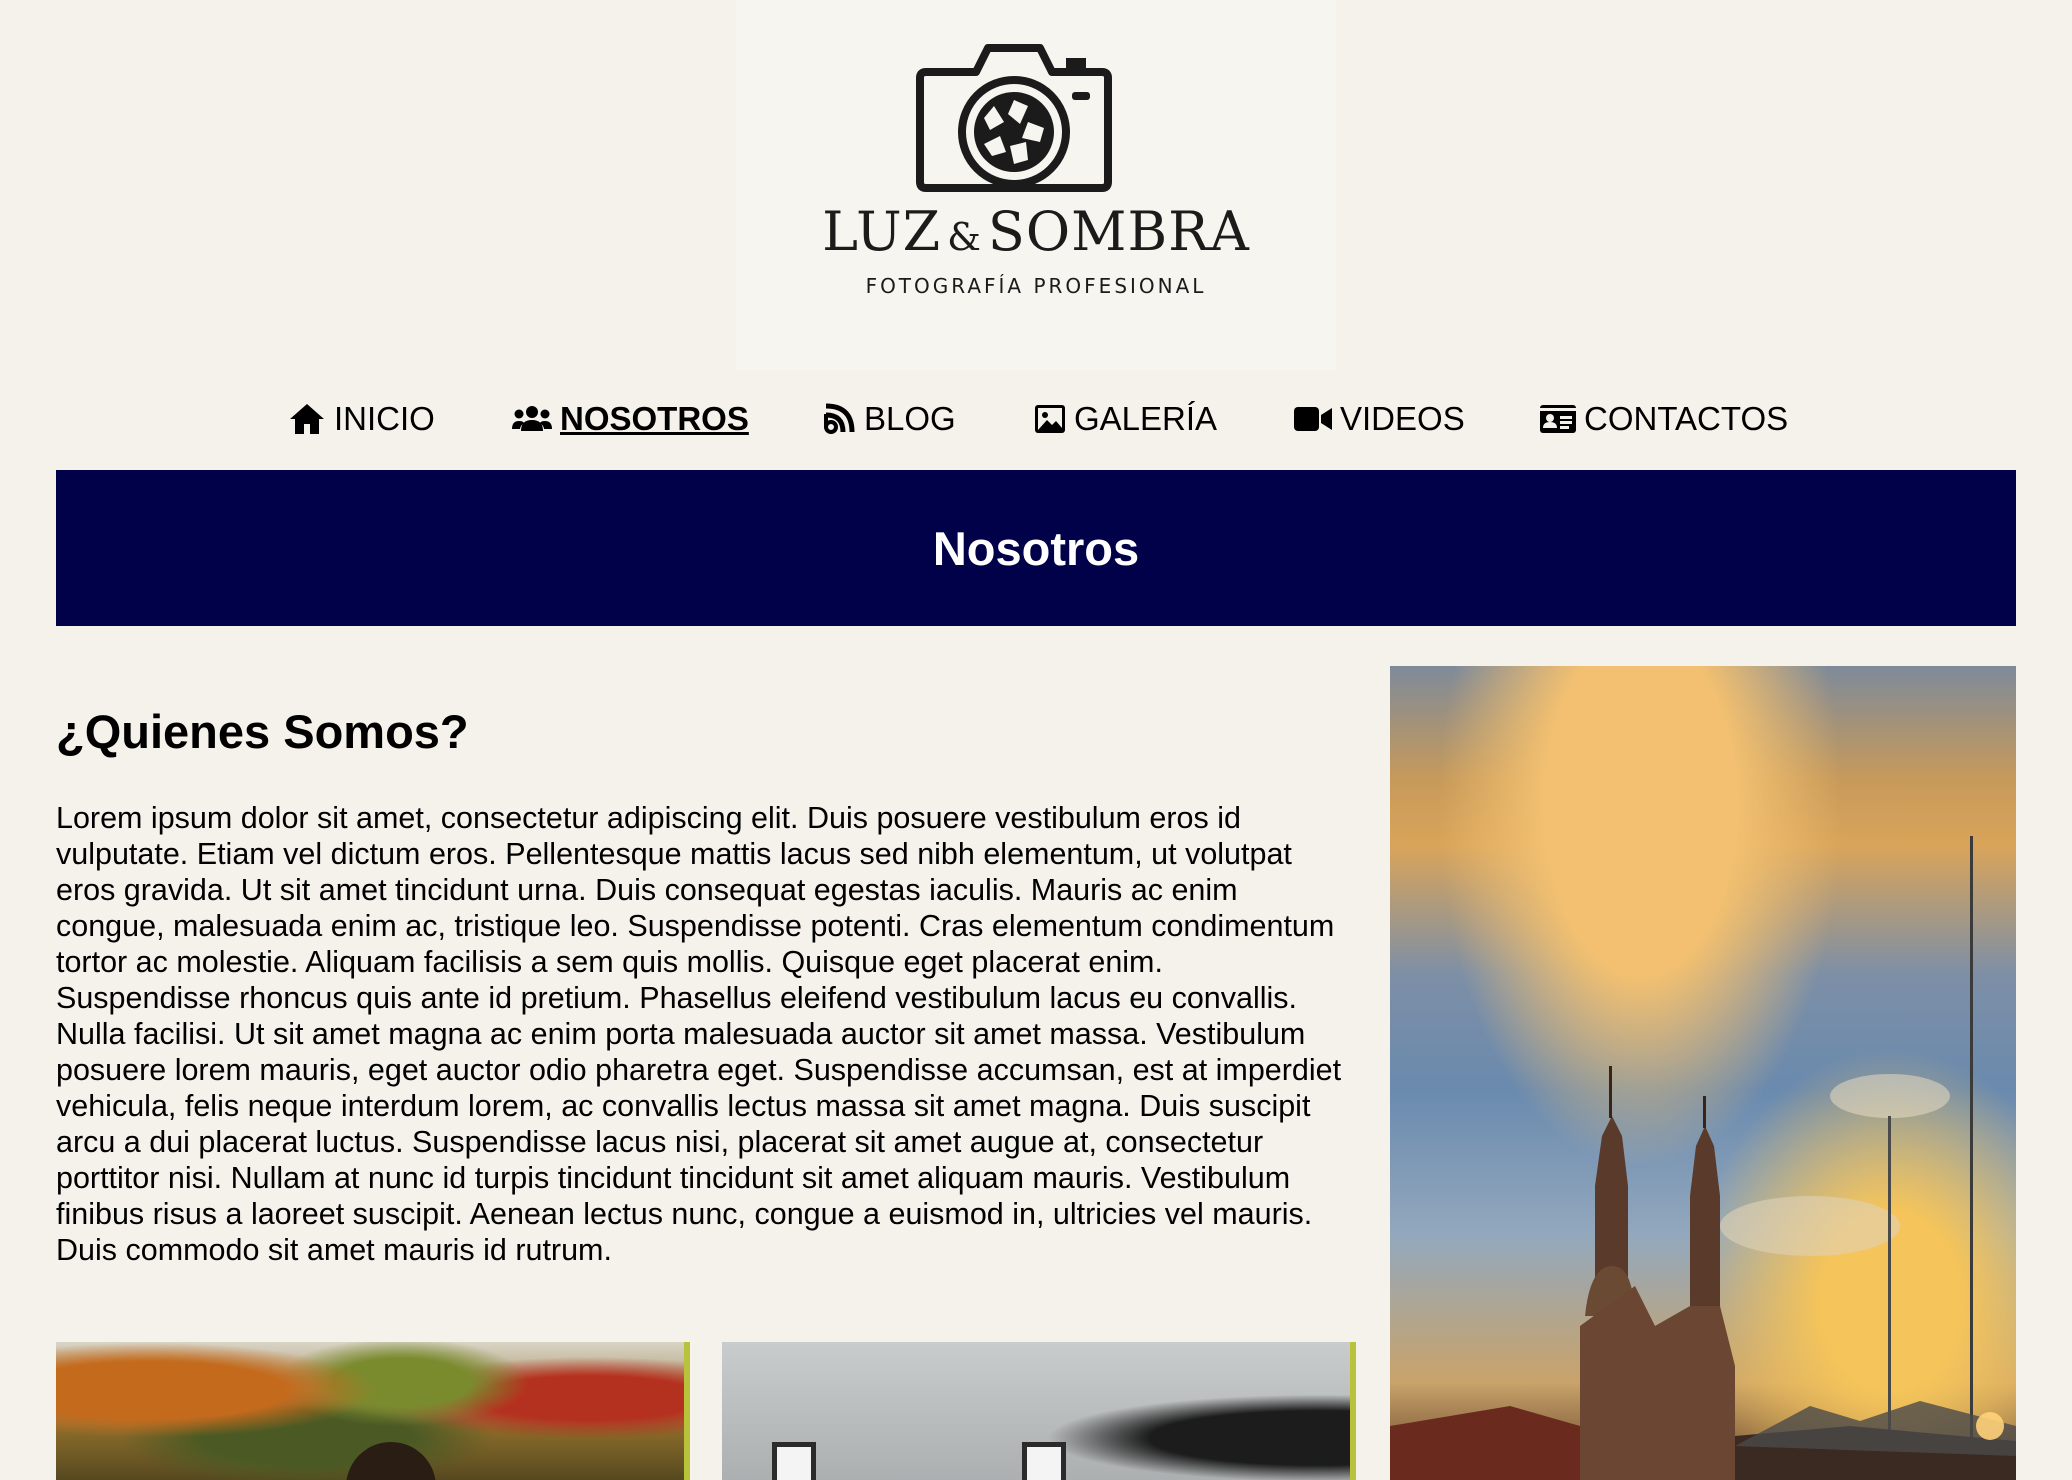  I want to click on brand-name-ampersand: &, so click(964, 237).